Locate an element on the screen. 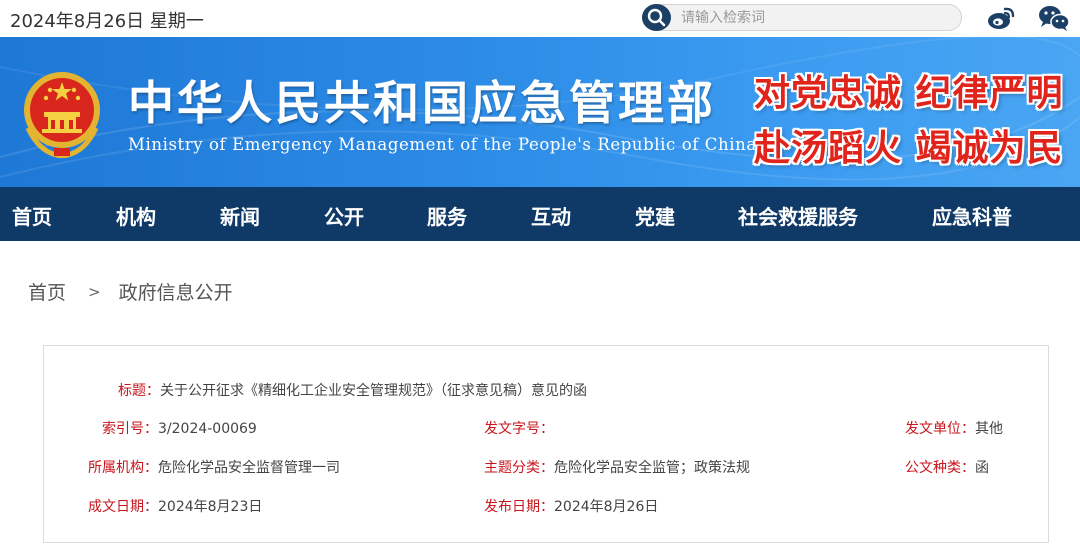 Image resolution: width=1080 pixels, height=554 pixels. search-box is located at coordinates (802, 17).